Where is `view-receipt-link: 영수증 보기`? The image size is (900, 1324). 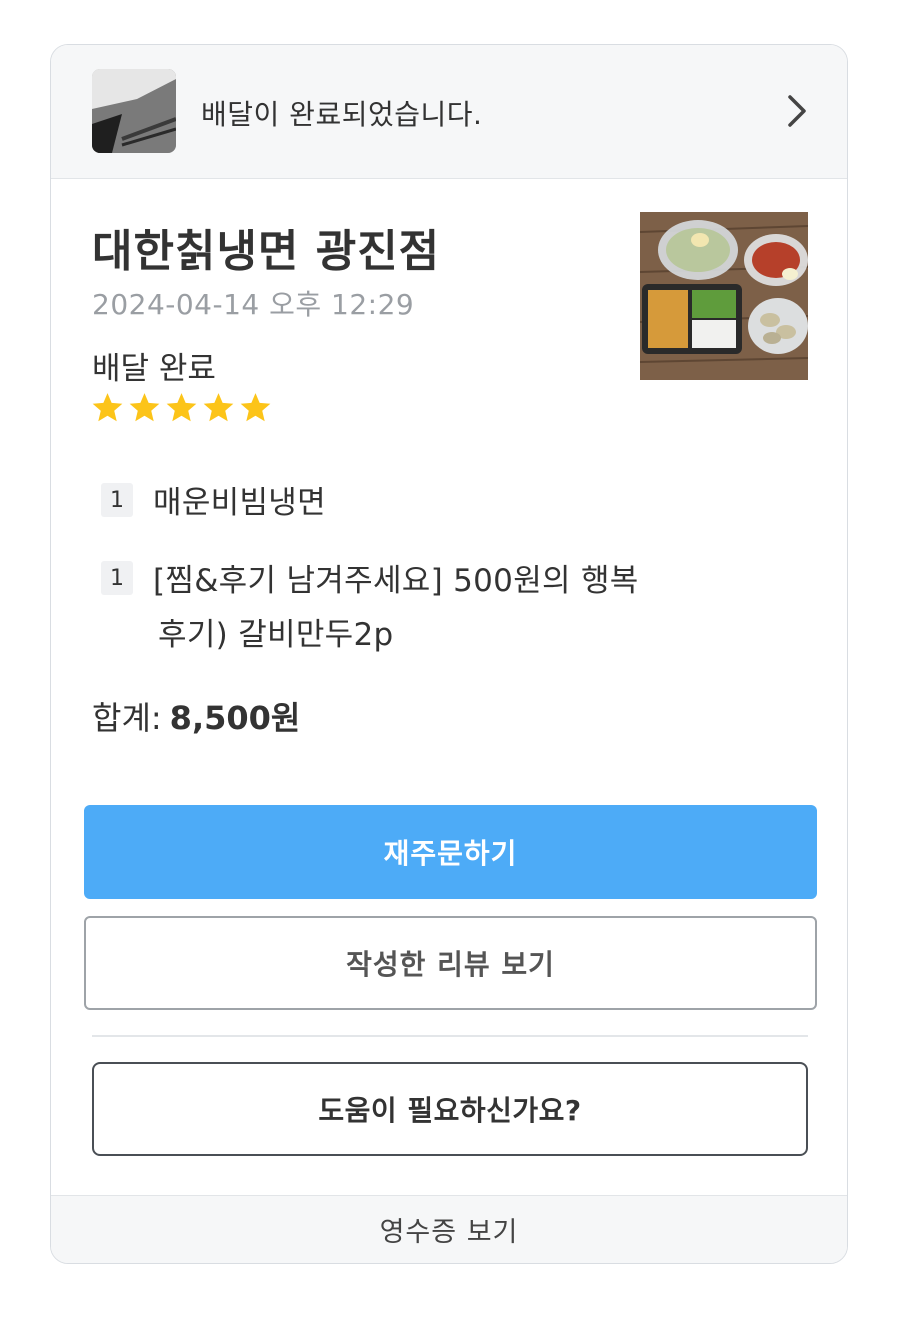
view-receipt-link: 영수증 보기 is located at coordinates (449, 1229).